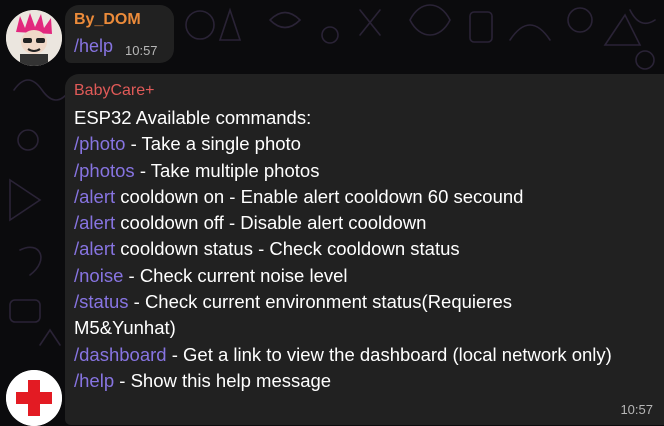 This screenshot has width=664, height=426. Describe the element at coordinates (354, 276) in the screenshot. I see `command-line: /noise - Check current noise level` at that location.